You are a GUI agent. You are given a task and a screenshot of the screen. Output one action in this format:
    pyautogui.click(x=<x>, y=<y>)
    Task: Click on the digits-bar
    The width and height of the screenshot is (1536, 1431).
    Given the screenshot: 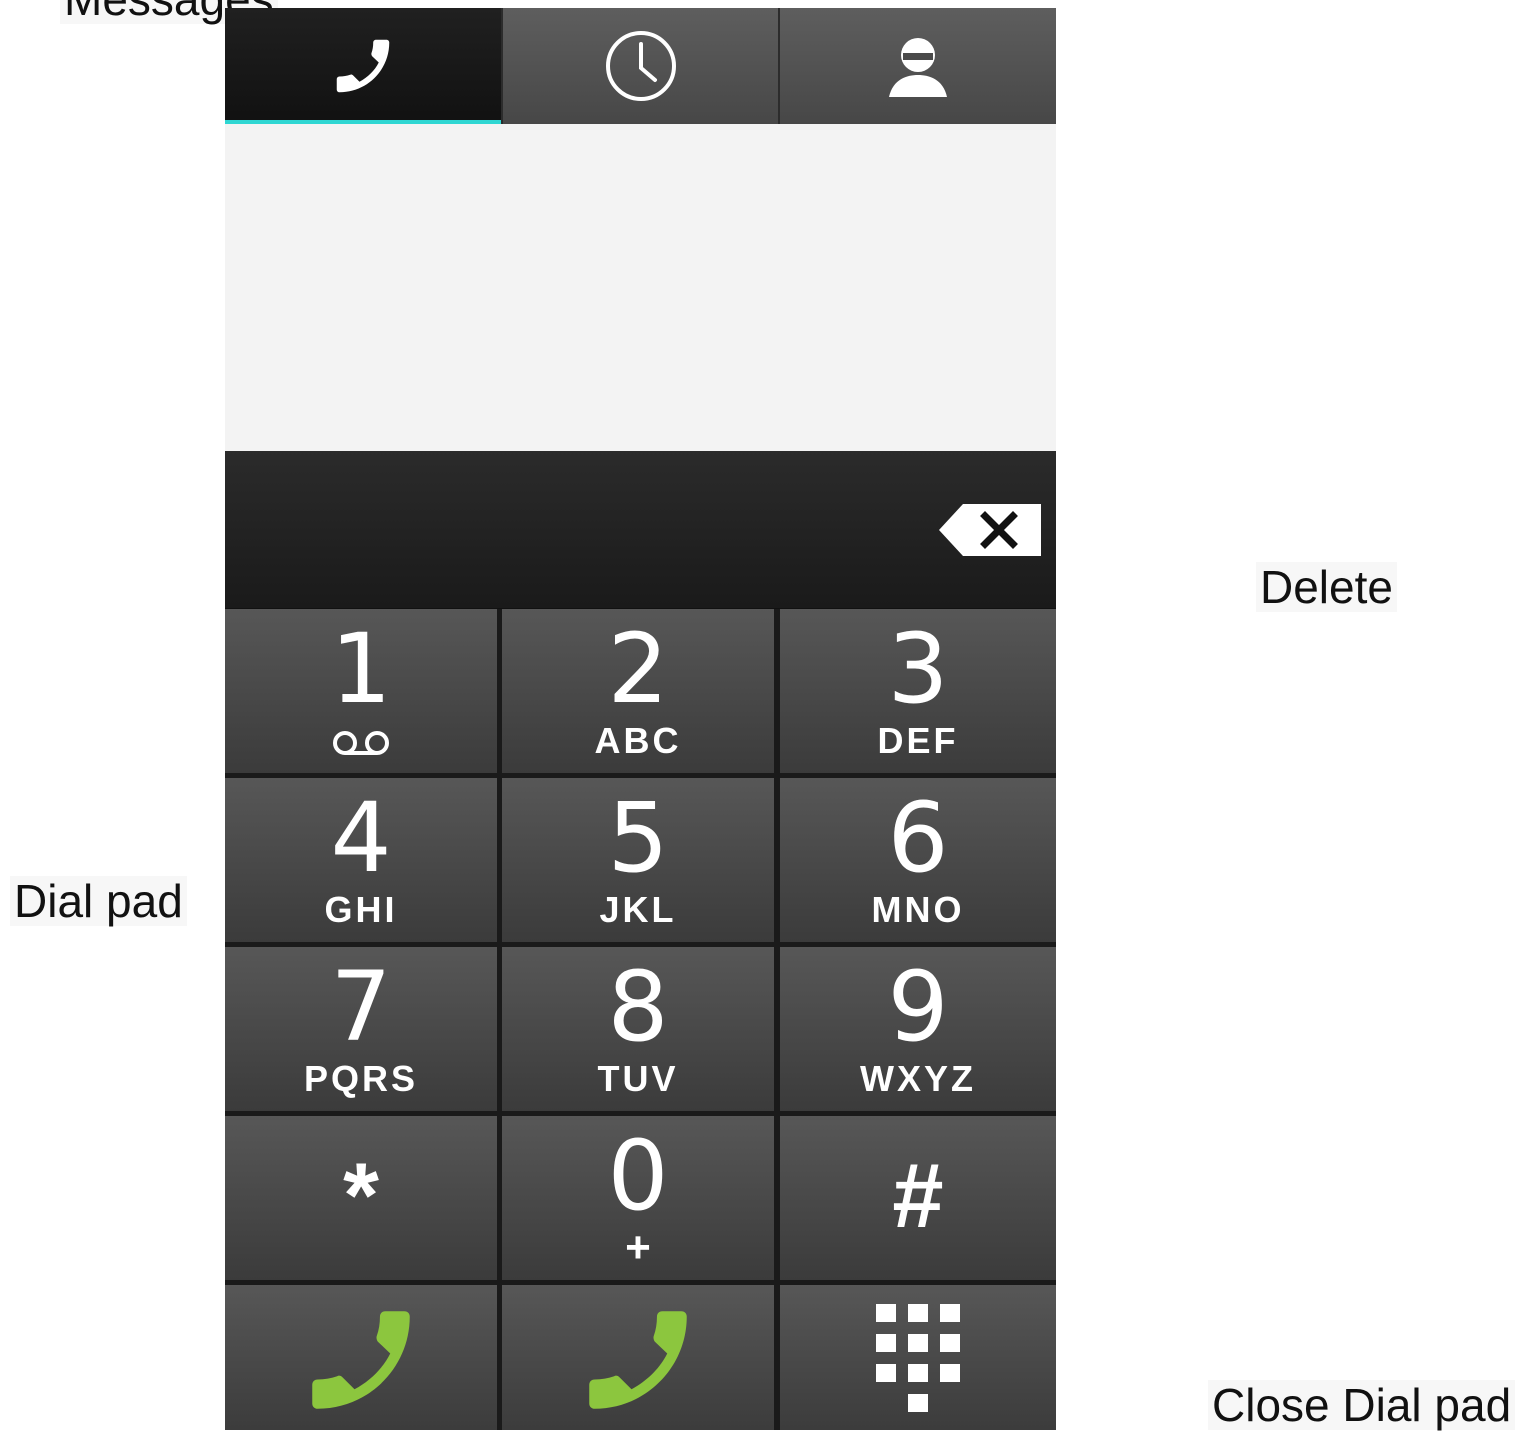 What is the action you would take?
    pyautogui.click(x=640, y=530)
    